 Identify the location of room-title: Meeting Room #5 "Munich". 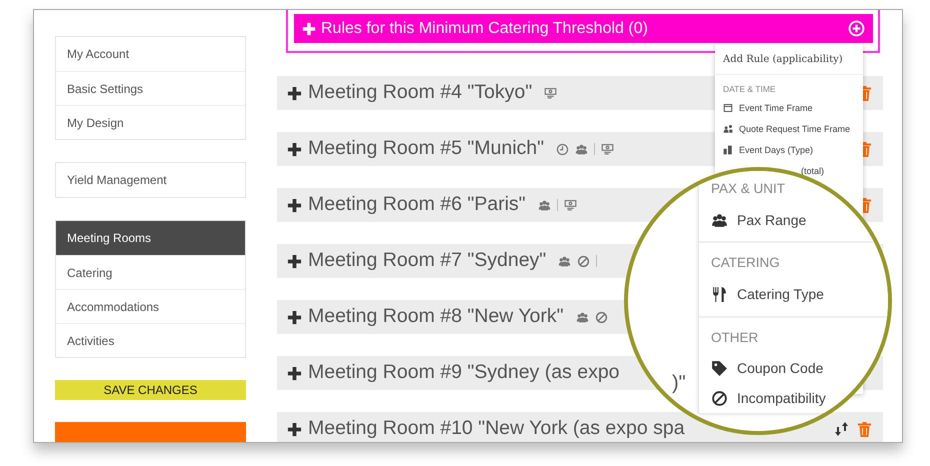
(426, 149).